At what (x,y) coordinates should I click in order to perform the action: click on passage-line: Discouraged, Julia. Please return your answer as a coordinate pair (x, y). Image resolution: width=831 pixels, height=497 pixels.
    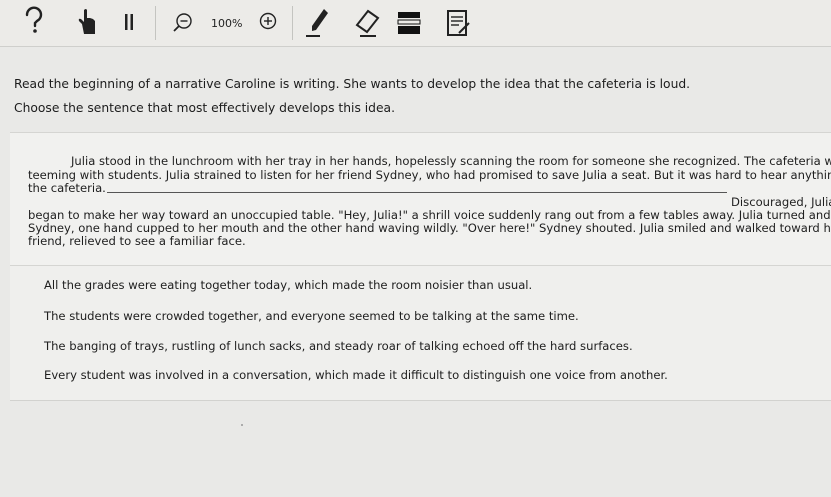
    Looking at the image, I should click on (781, 202).